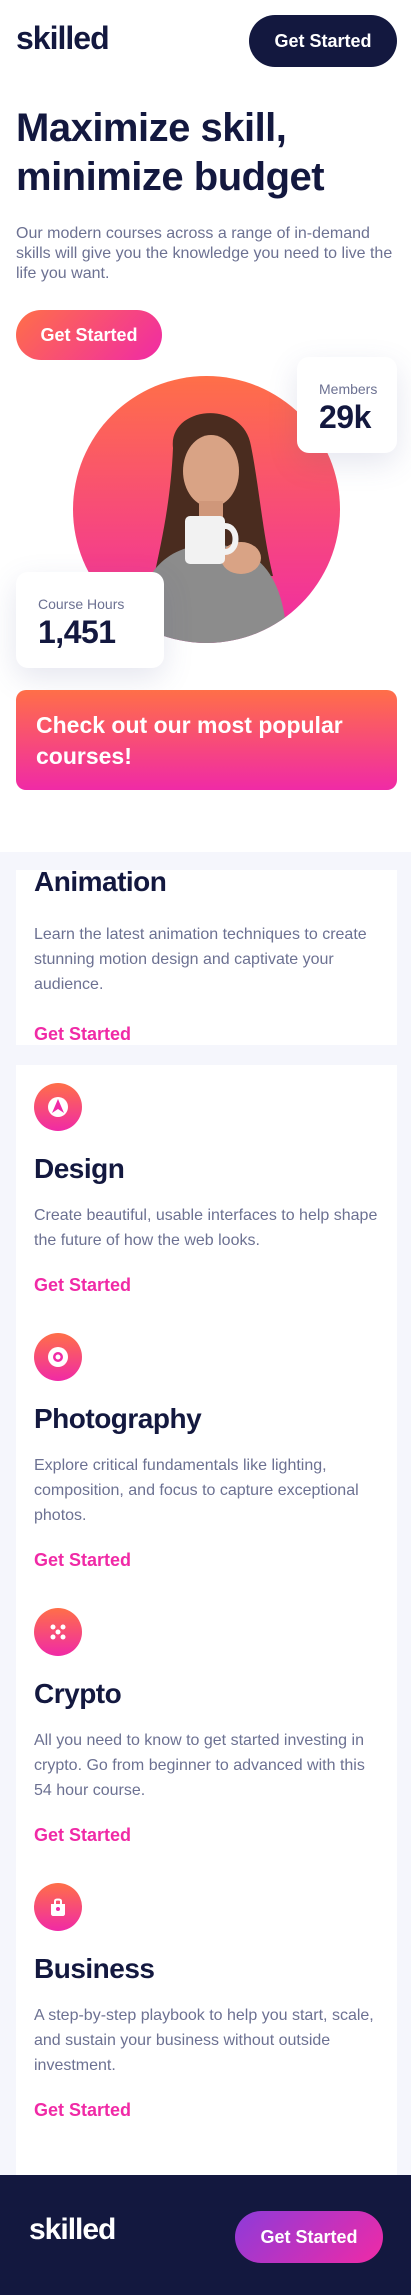  I want to click on logo: skilled, so click(63, 38).